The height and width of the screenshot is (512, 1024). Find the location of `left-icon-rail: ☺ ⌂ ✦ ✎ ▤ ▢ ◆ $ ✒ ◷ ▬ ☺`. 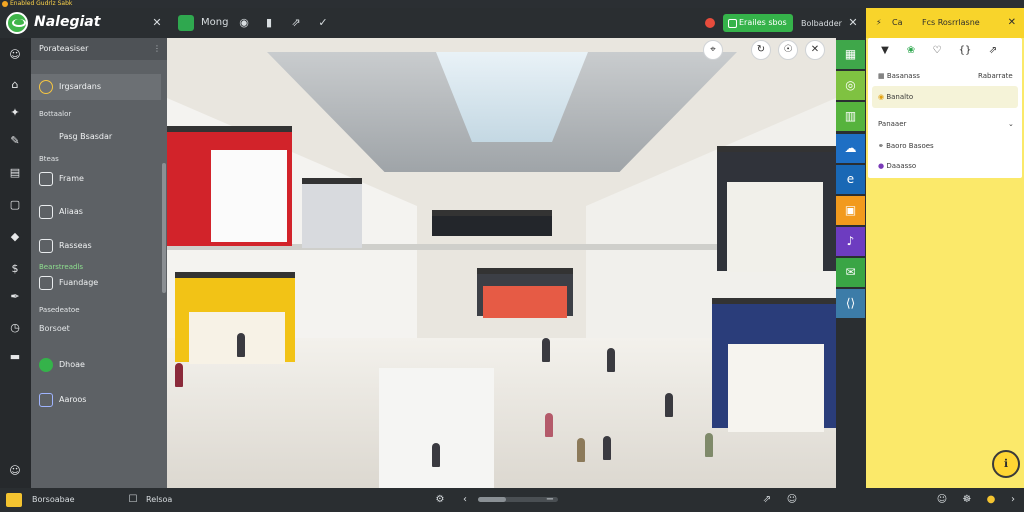

left-icon-rail: ☺ ⌂ ✦ ✎ ▤ ▢ ◆ $ ✒ ◷ ▬ ☺ is located at coordinates (15, 263).